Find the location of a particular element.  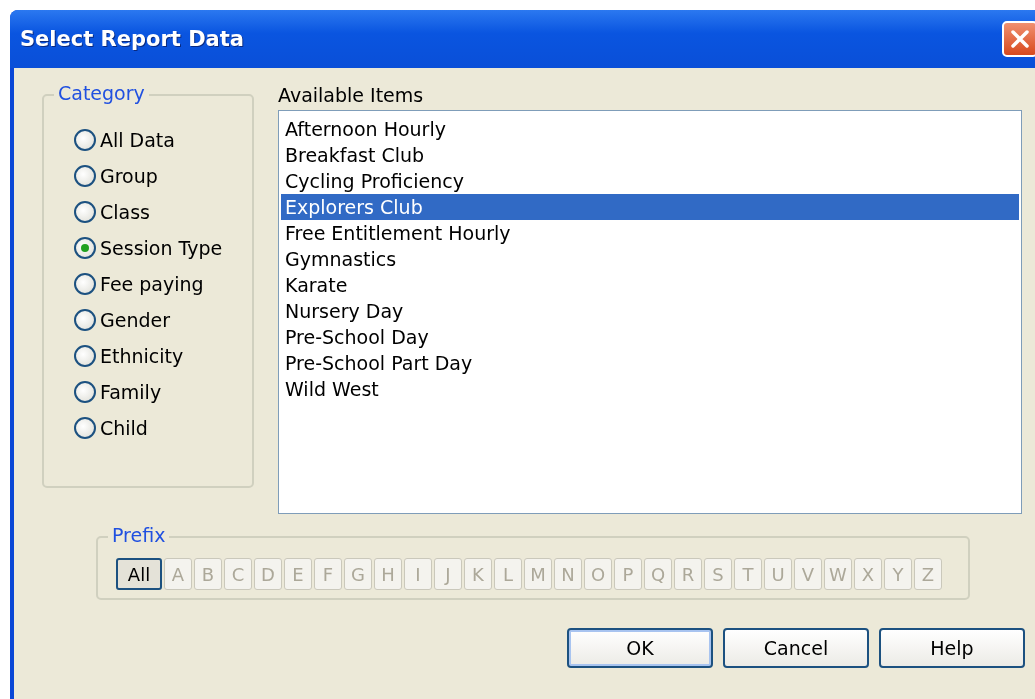

radio-option: Class is located at coordinates (163, 212).